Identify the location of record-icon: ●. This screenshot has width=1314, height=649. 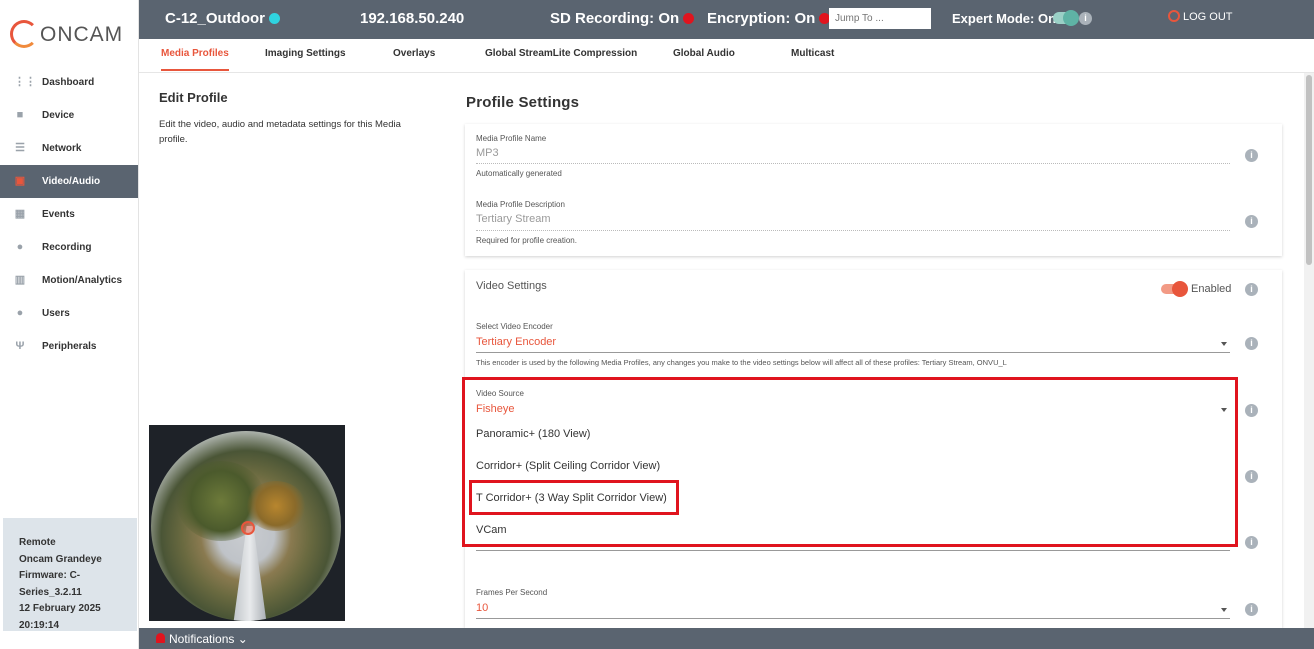
(20, 247).